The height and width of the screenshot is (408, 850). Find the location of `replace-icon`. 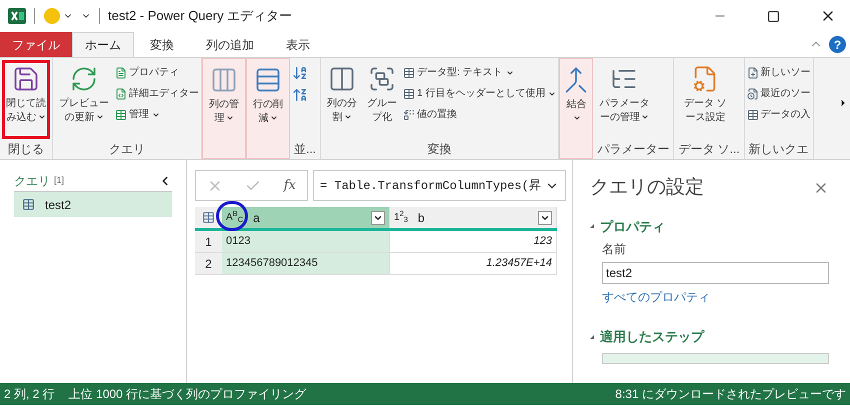

replace-icon is located at coordinates (409, 114).